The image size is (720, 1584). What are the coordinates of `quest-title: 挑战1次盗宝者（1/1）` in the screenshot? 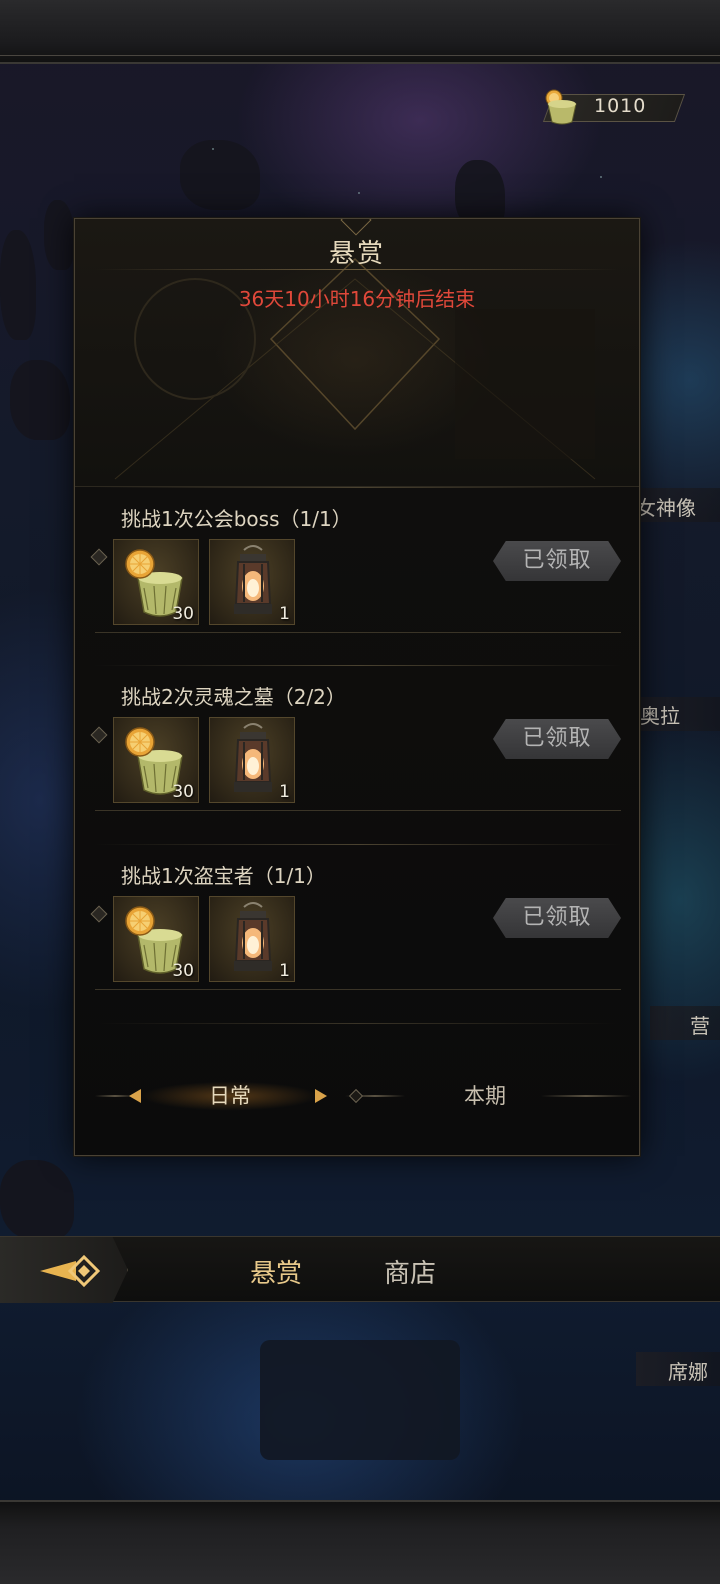 It's located at (223, 876).